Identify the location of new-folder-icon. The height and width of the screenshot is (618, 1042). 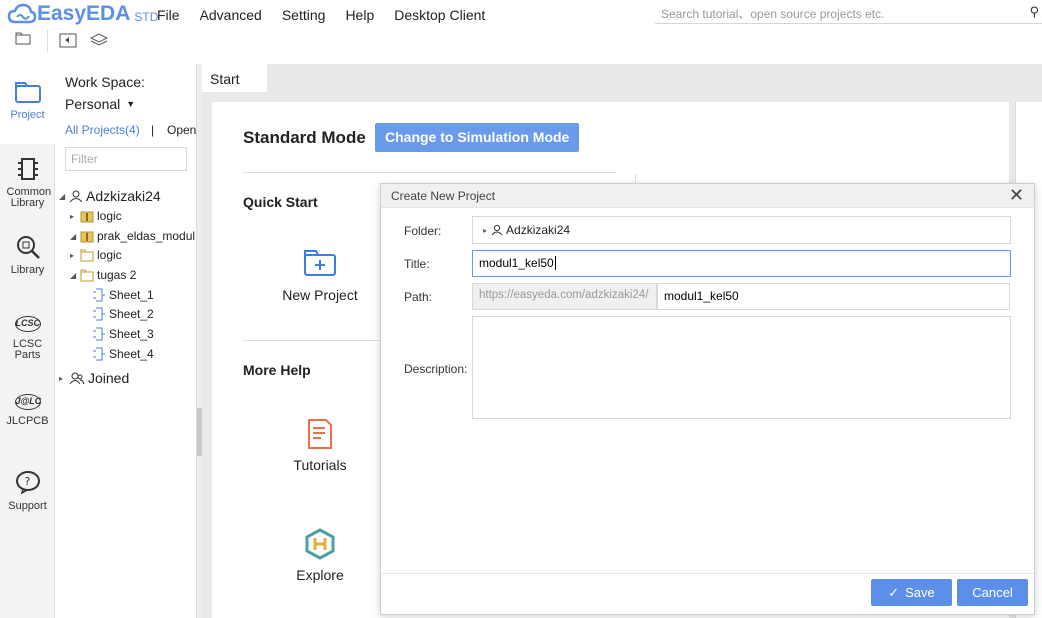
(320, 263).